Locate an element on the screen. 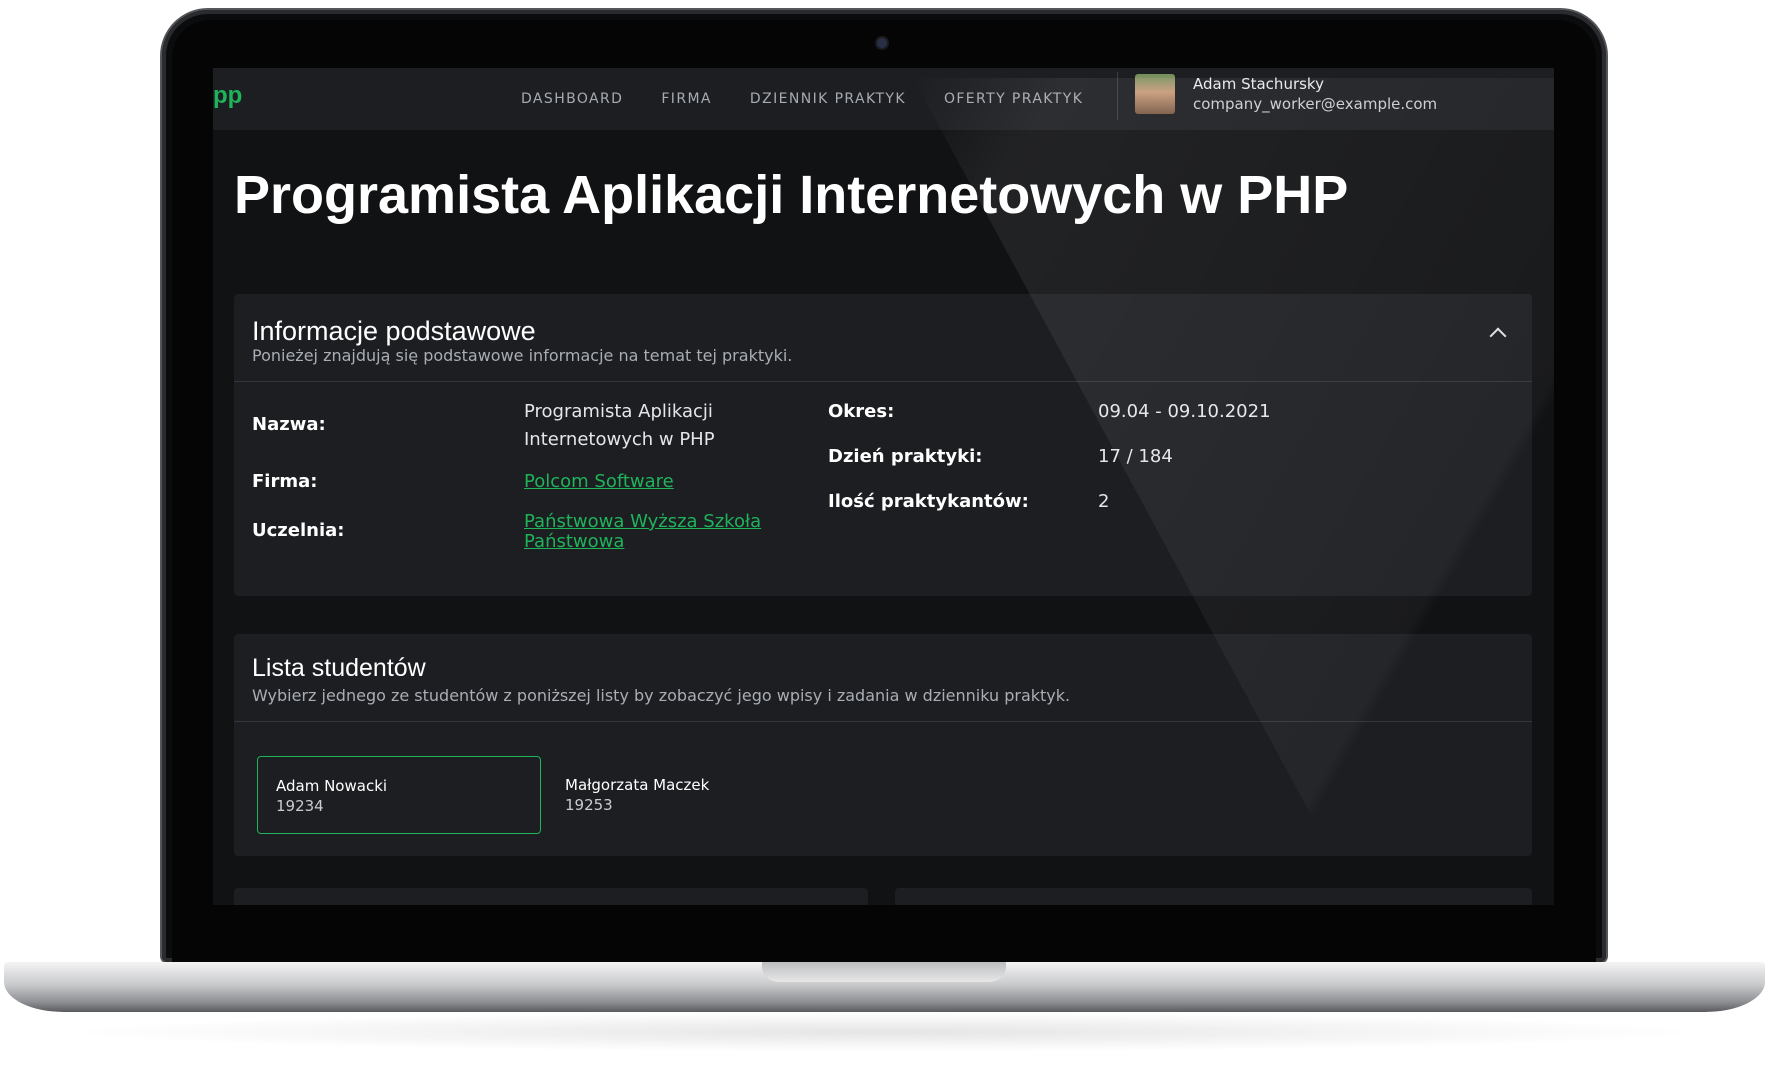 This screenshot has height=1077, width=1769. student-item: Małgorzata Maczek 19253 is located at coordinates (689, 795).